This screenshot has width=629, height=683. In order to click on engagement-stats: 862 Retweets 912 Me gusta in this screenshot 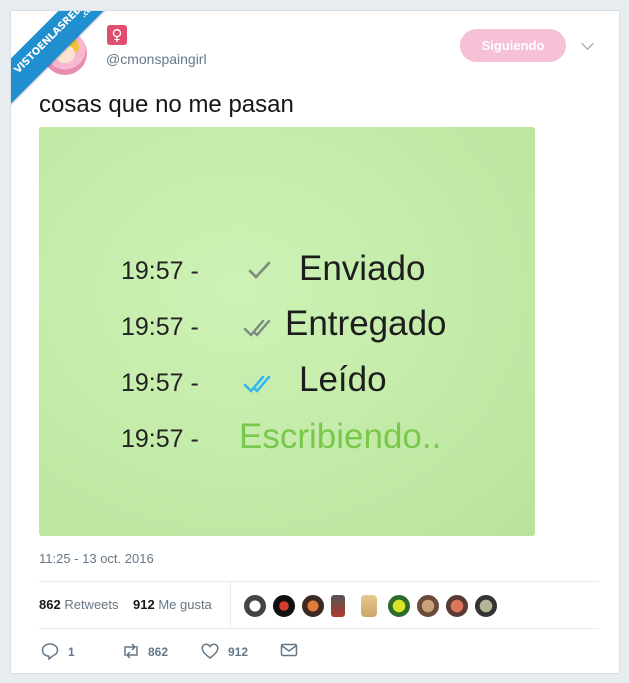, I will do `click(125, 604)`.